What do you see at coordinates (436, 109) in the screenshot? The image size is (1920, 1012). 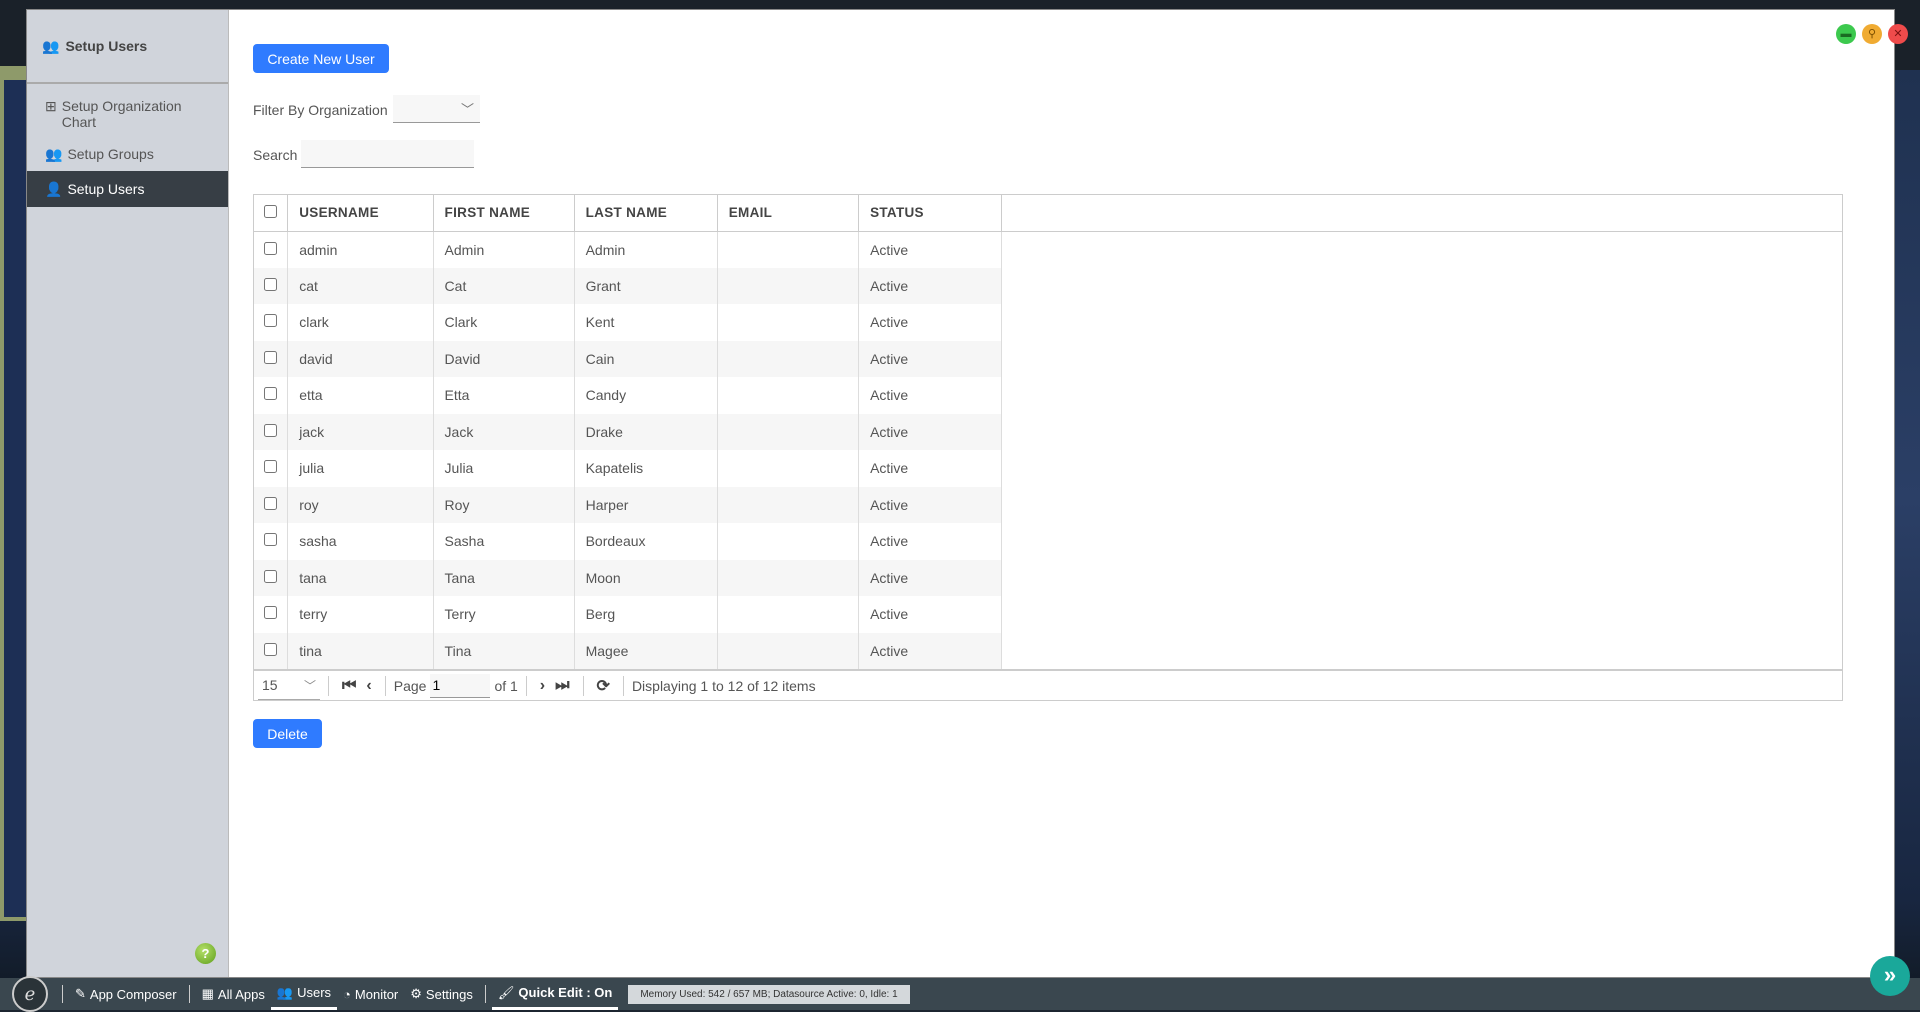 I see `organization-filter-select: ﹀` at bounding box center [436, 109].